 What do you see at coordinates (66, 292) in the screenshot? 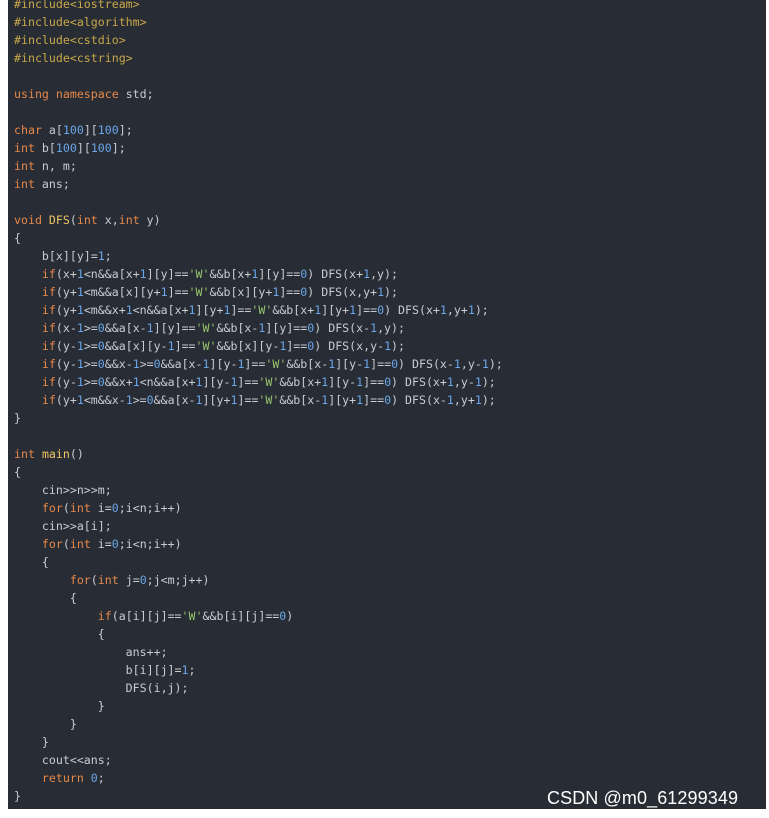
I see `code-token: (y+` at bounding box center [66, 292].